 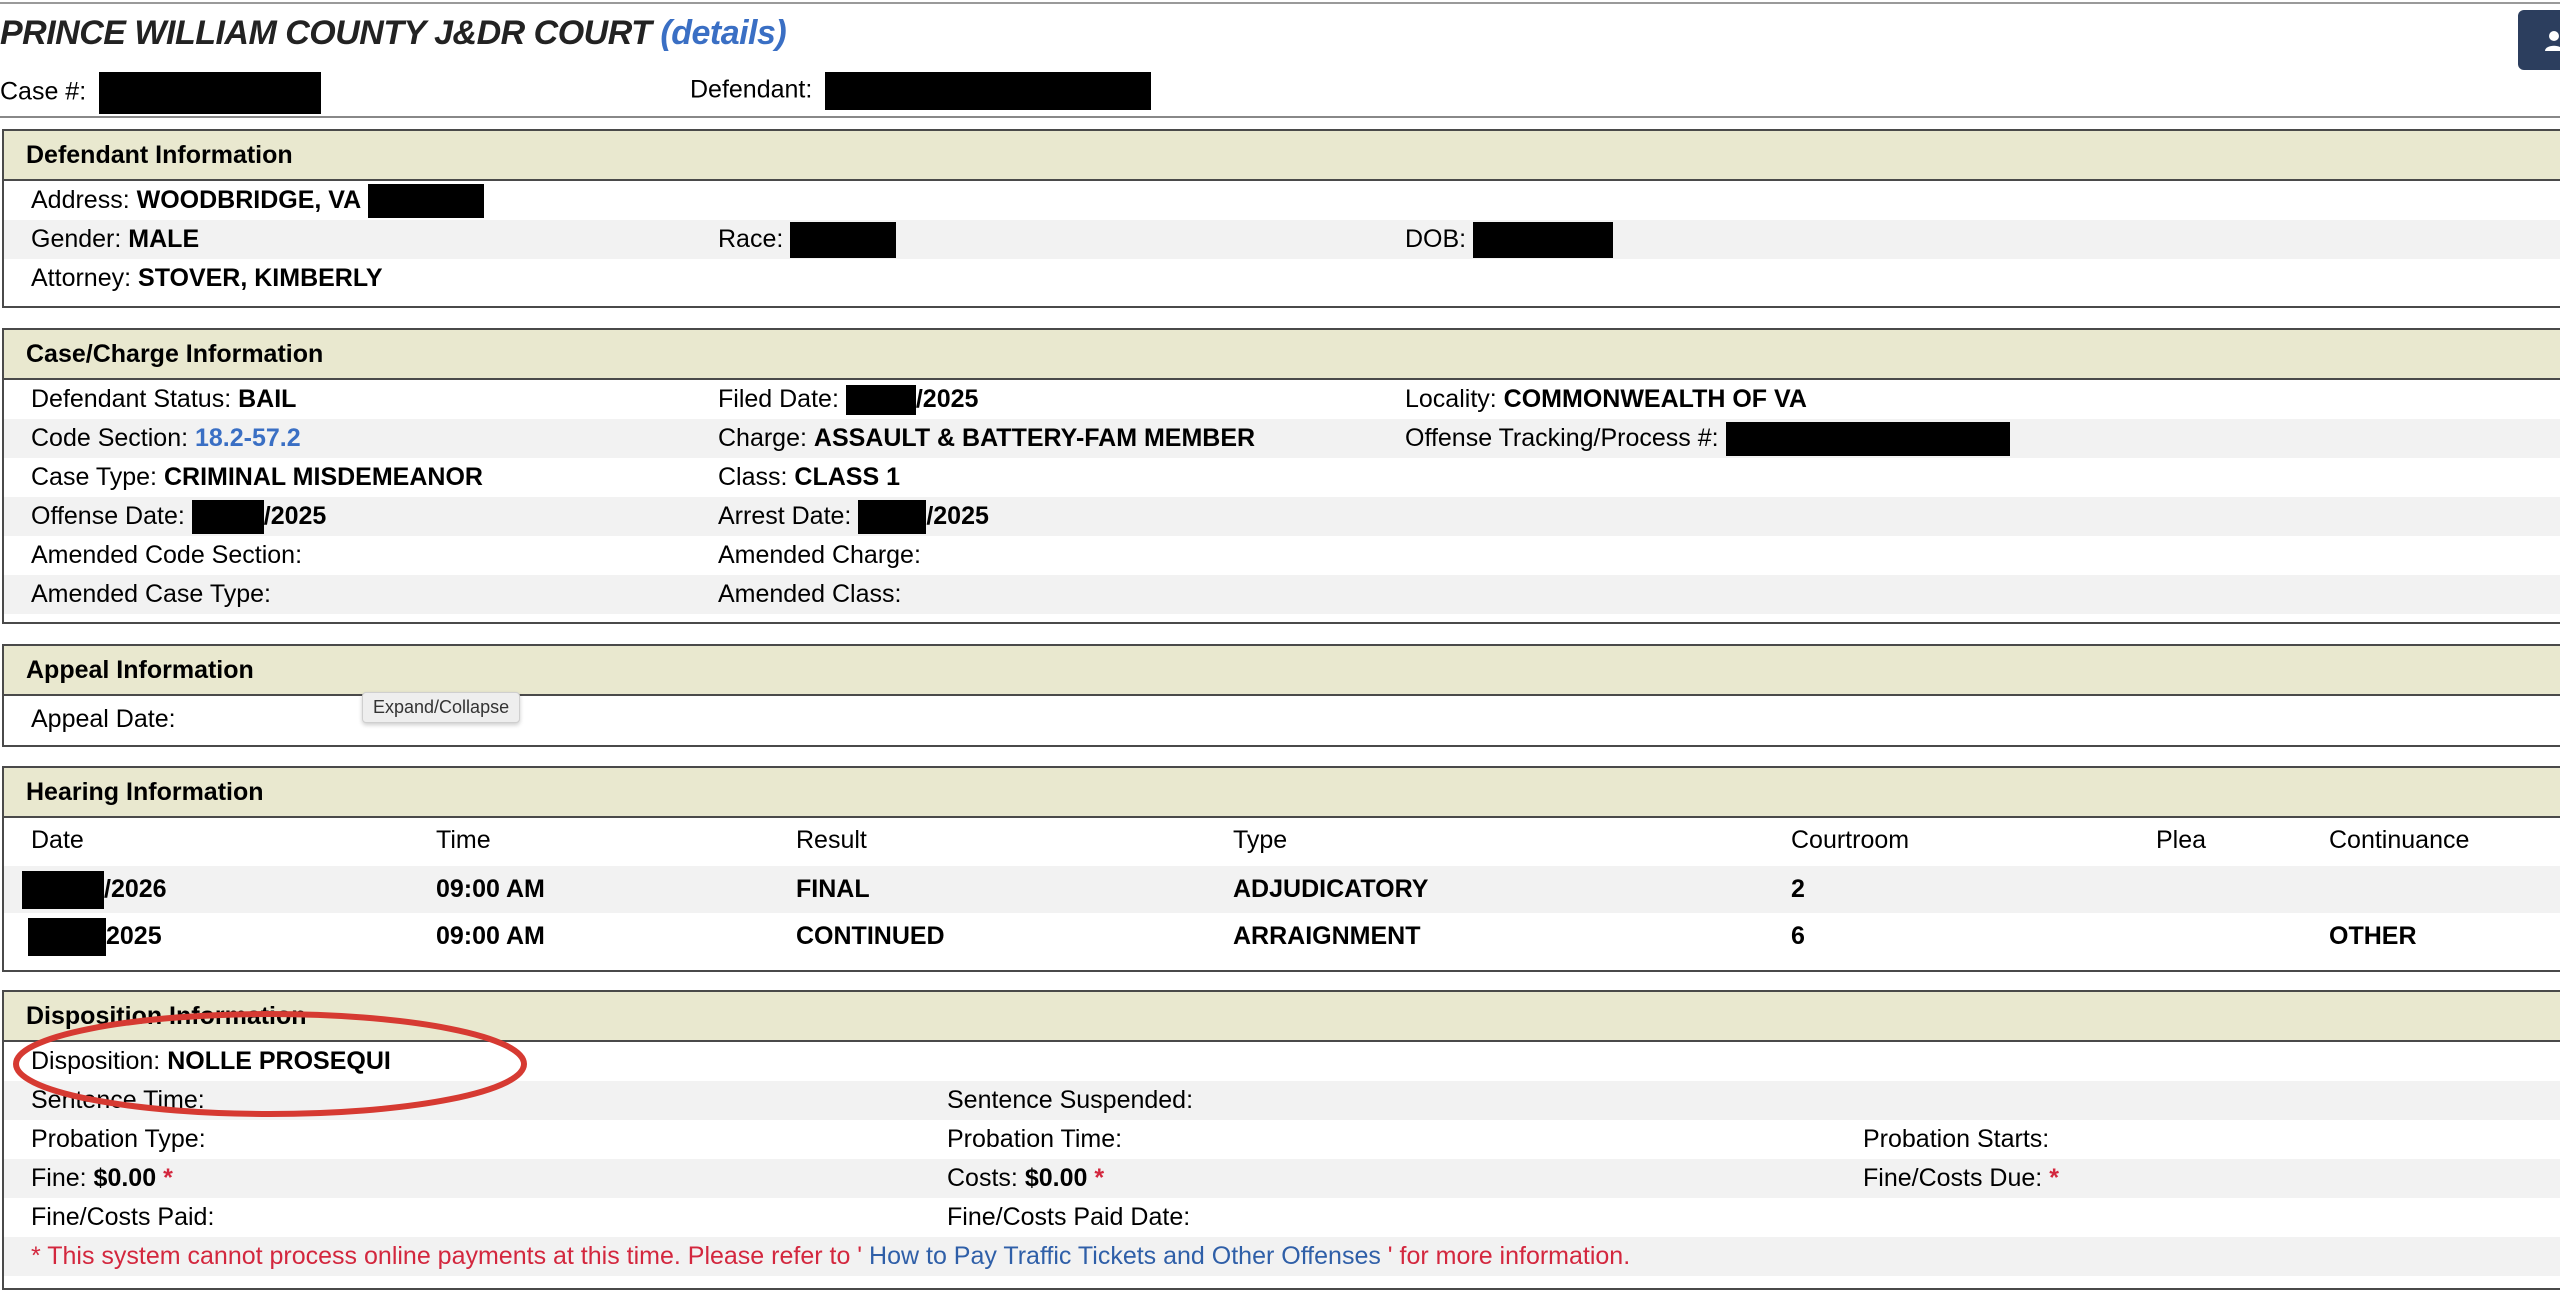 I want to click on date-value: /2026, so click(x=135, y=889).